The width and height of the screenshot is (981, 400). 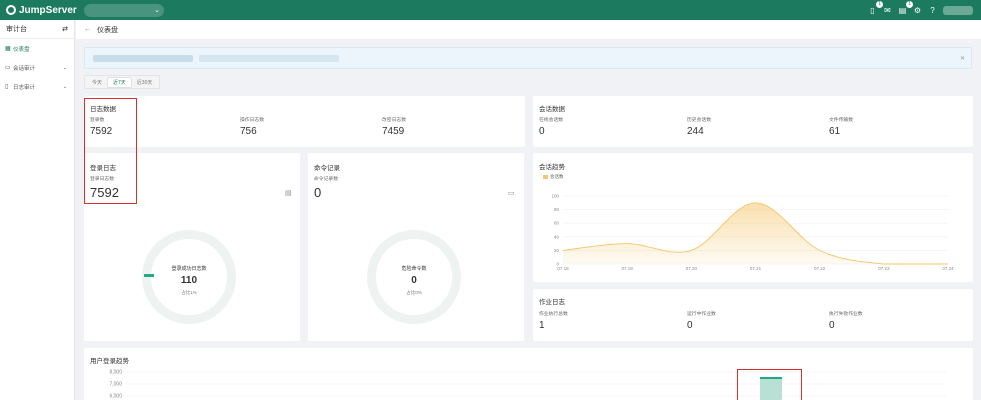 What do you see at coordinates (557, 209) in the screenshot?
I see `y-tick-label: 80` at bounding box center [557, 209].